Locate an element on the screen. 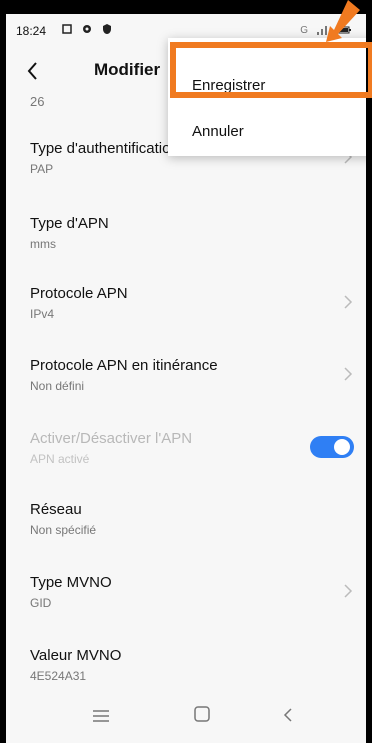 This screenshot has height=743, width=372. setting-value: Non spécifié is located at coordinates (63, 530).